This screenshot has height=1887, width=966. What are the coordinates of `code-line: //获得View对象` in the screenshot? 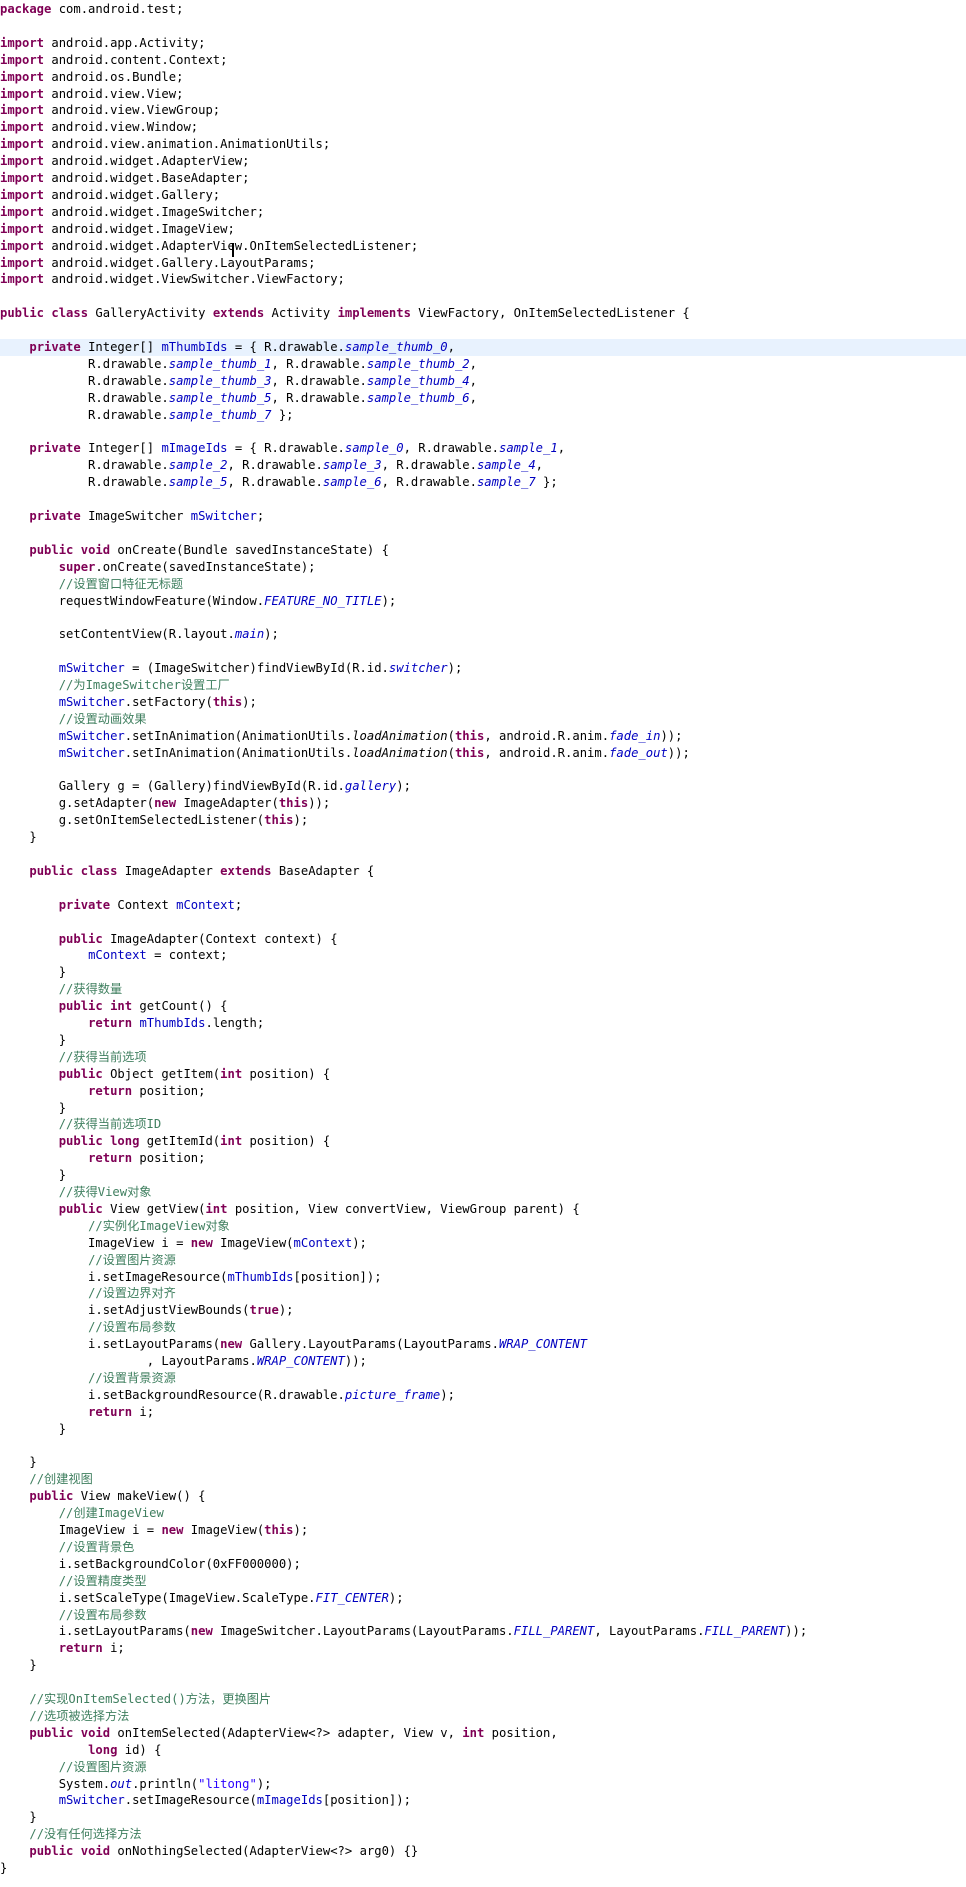 It's located at (483, 1192).